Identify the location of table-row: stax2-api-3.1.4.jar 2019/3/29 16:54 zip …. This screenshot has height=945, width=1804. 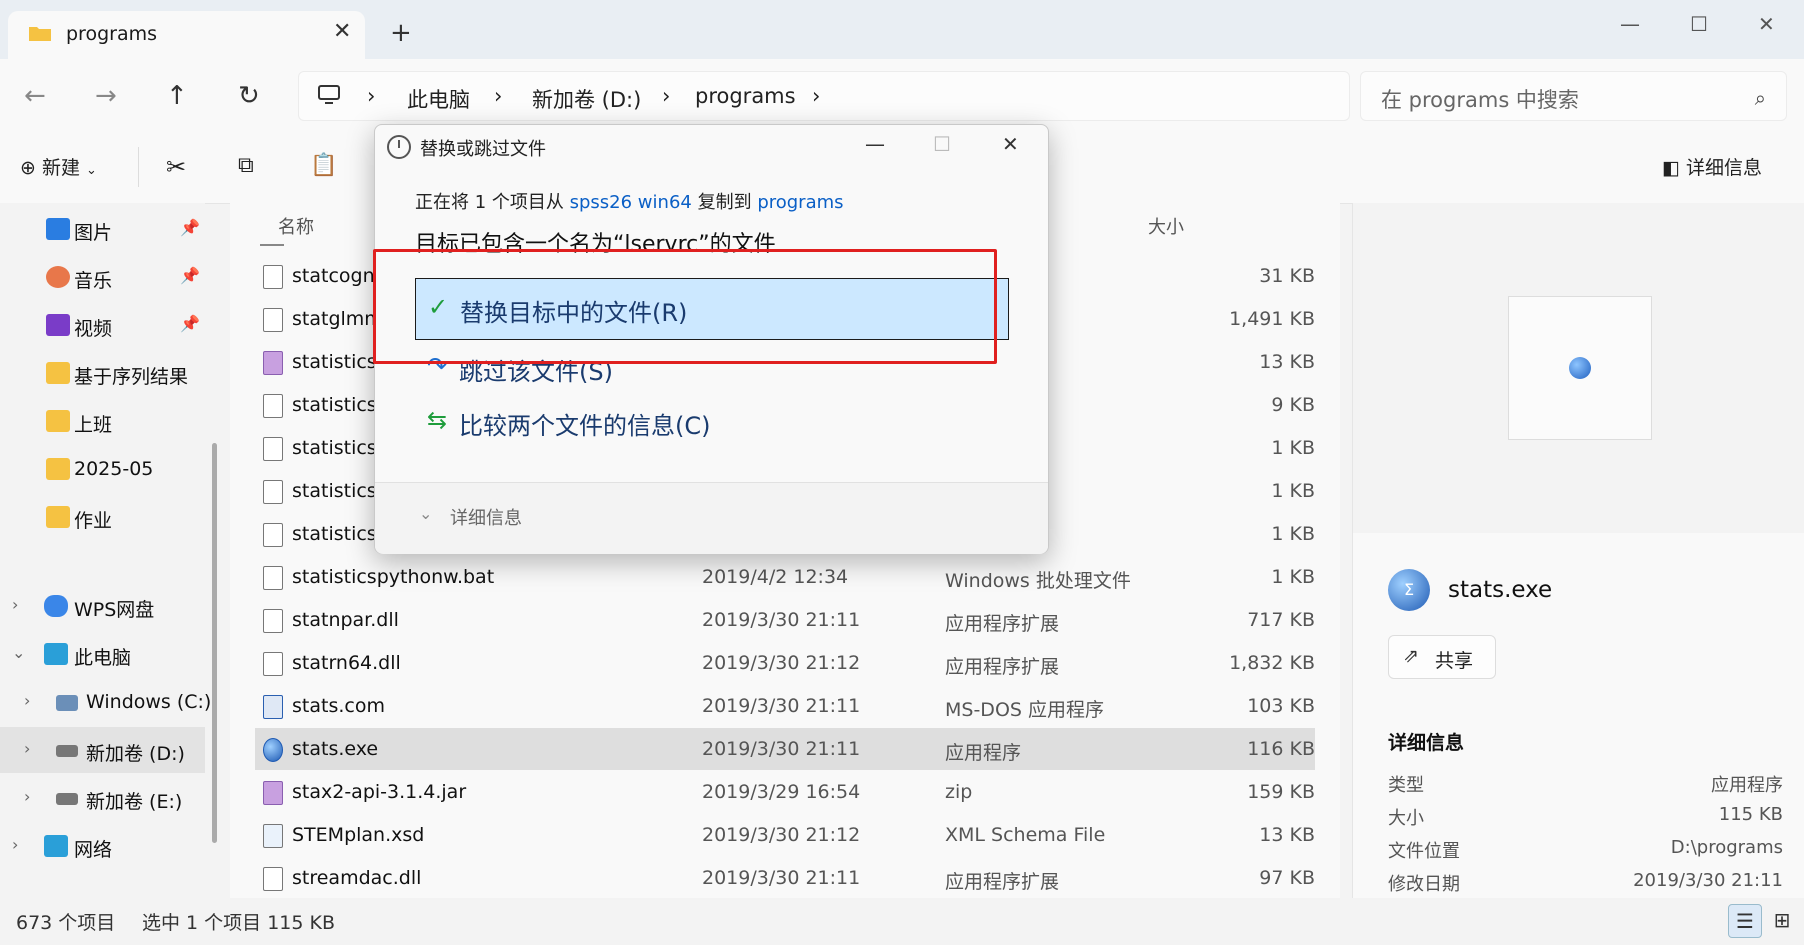
(785, 792).